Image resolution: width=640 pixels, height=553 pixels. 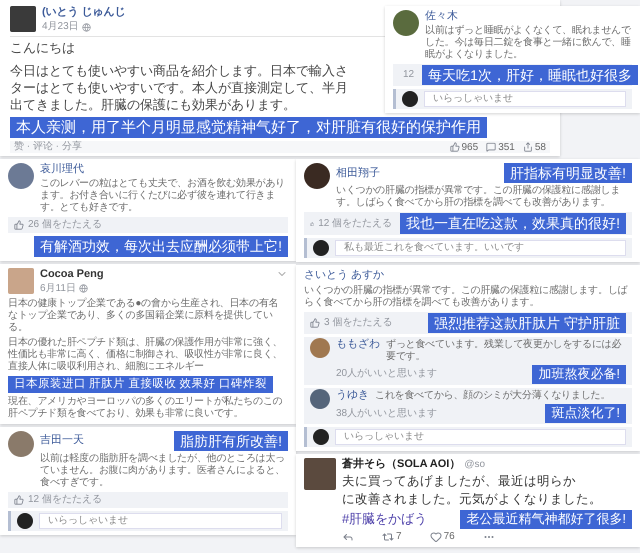 What do you see at coordinates (470, 147) in the screenshot?
I see `stat-count: 965` at bounding box center [470, 147].